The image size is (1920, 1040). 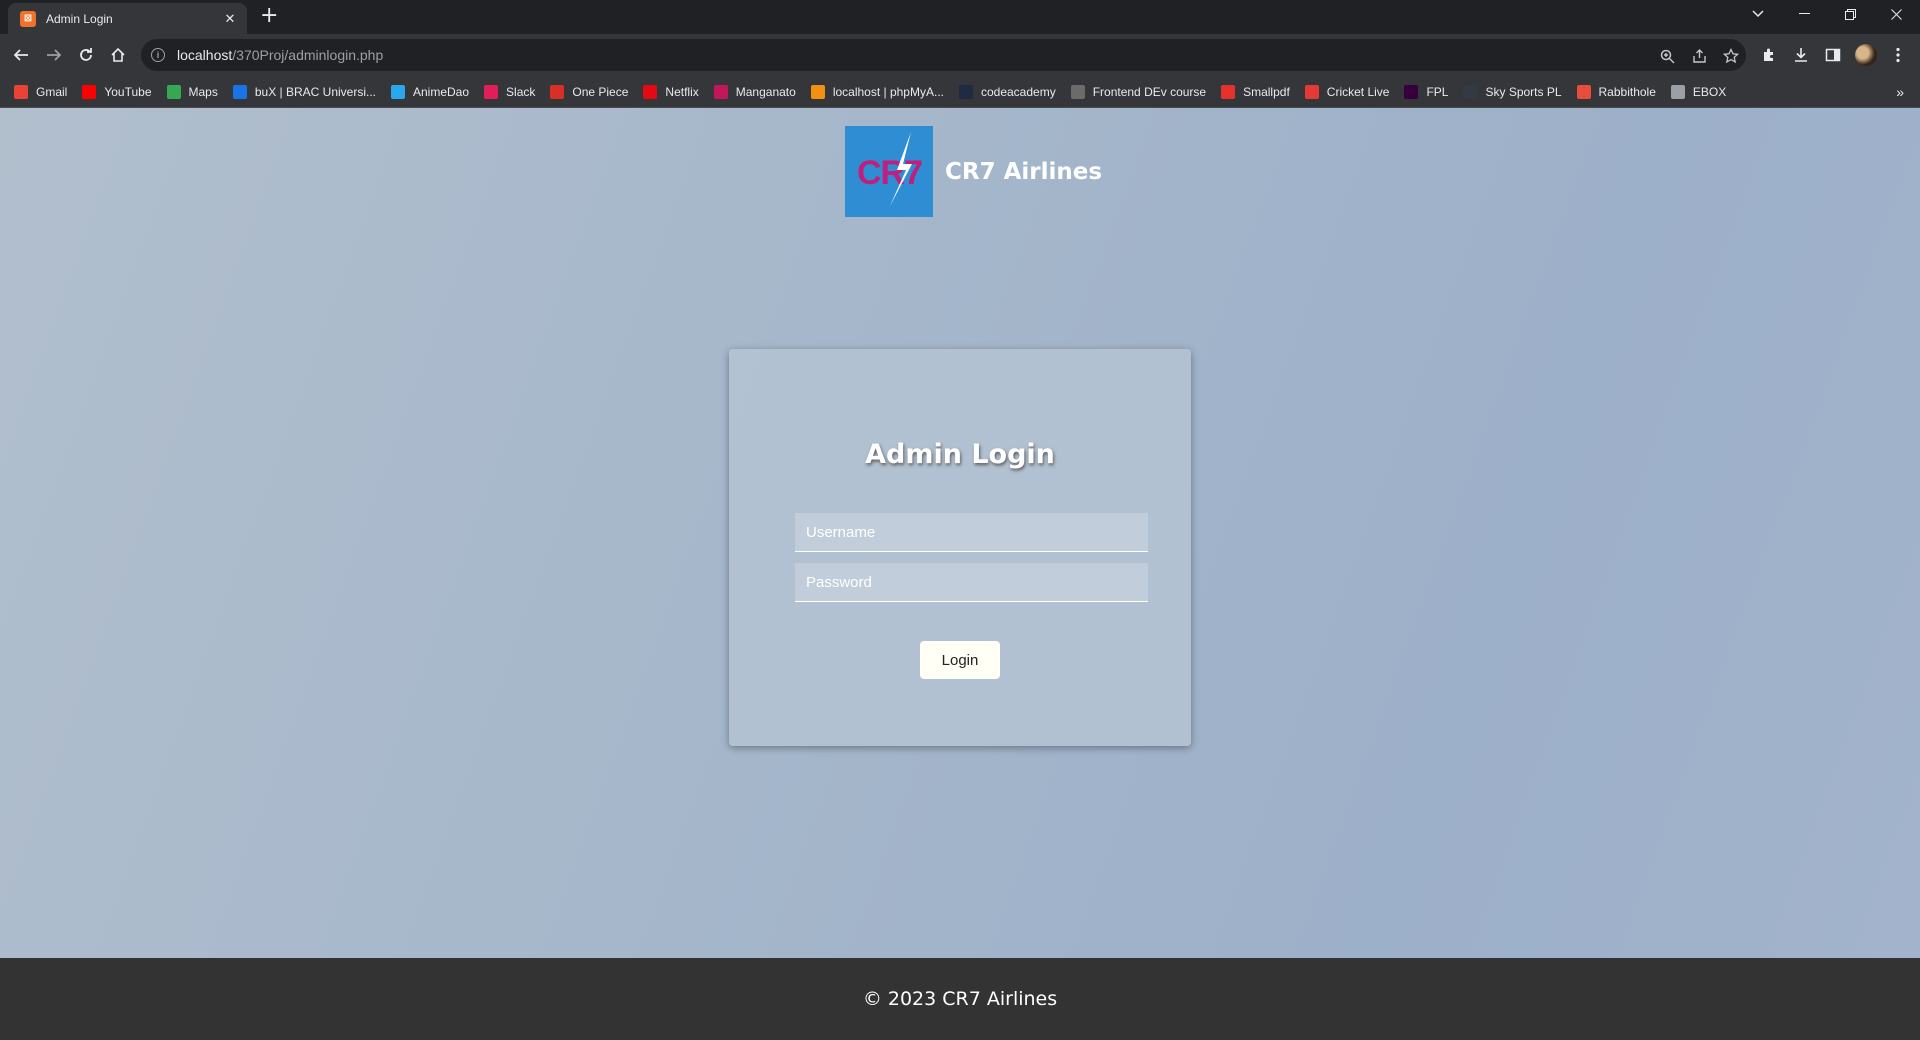 I want to click on bookmark-item: Rabbithole, so click(x=1616, y=91).